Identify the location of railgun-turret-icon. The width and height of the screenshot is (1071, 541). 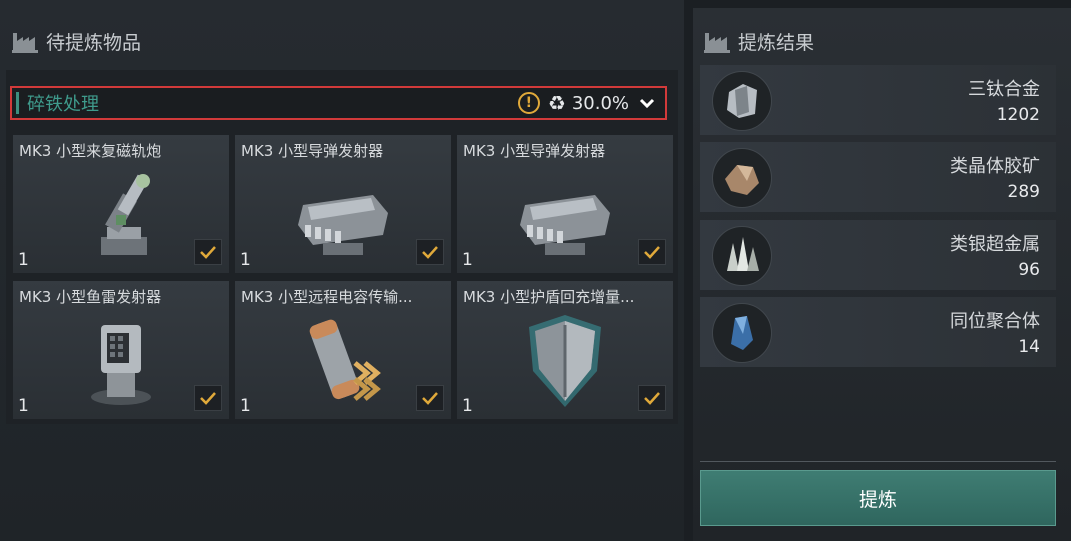
(125, 214).